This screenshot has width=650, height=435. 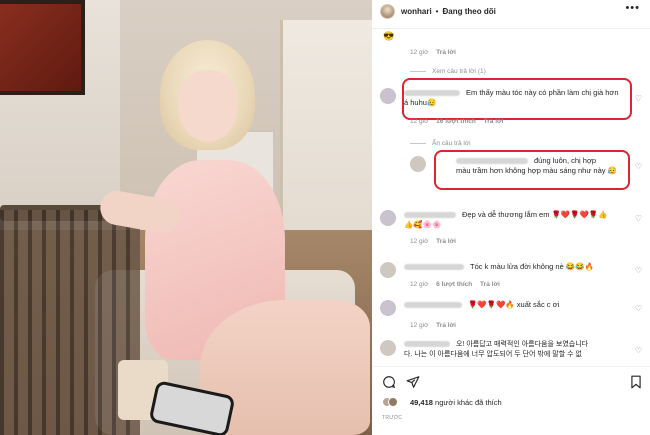 I want to click on header-divider, so click(x=511, y=28).